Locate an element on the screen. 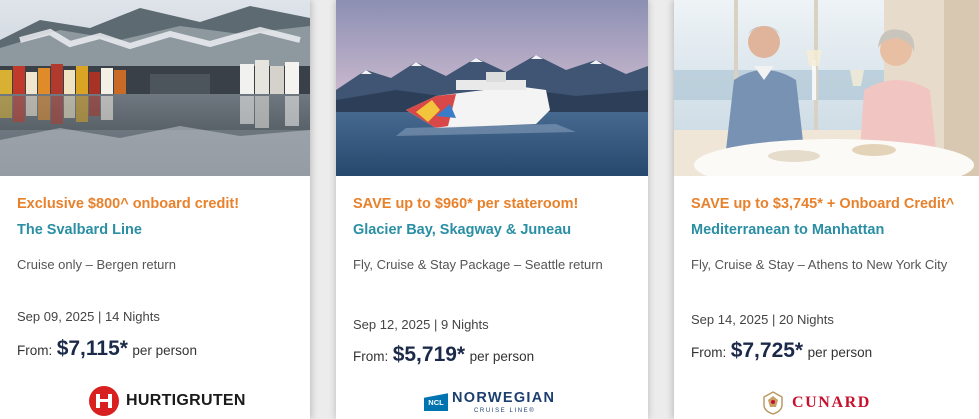 Image resolution: width=979 pixels, height=419 pixels. norwegian-subtext: CRUISE LINE® is located at coordinates (505, 410).